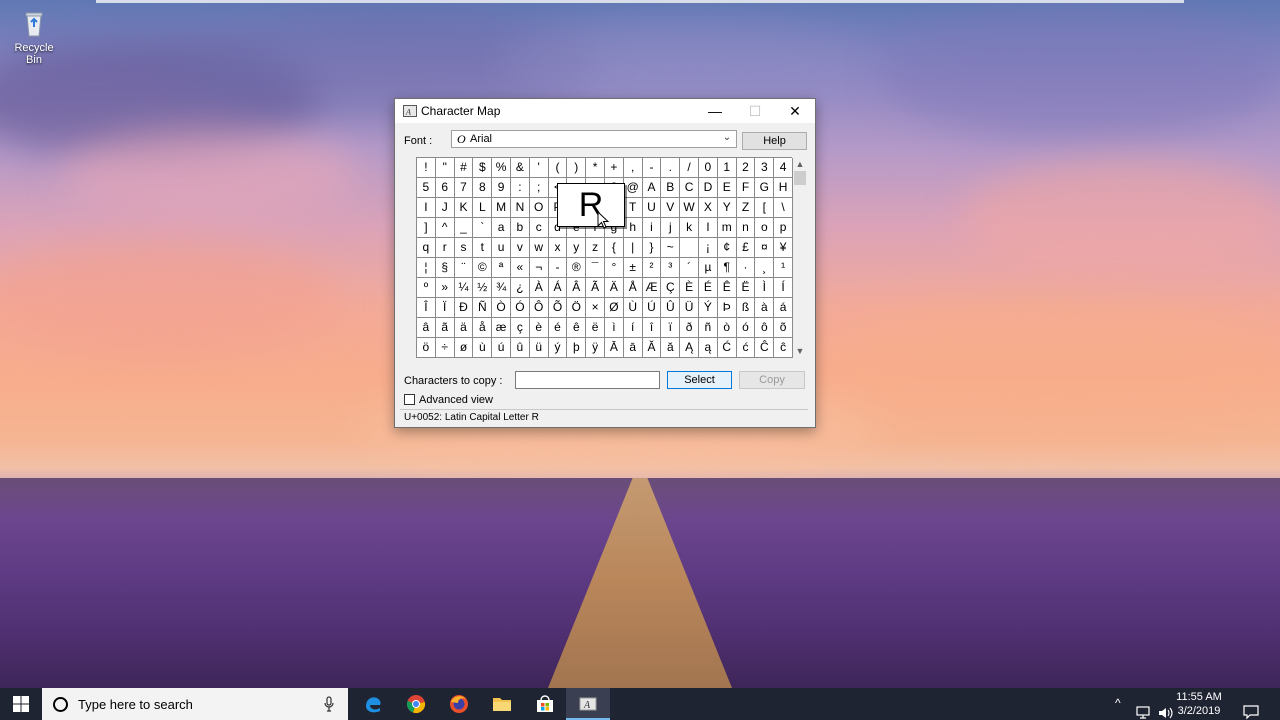 The height and width of the screenshot is (720, 1280). What do you see at coordinates (746, 228) in the screenshot?
I see `char-cell: n` at bounding box center [746, 228].